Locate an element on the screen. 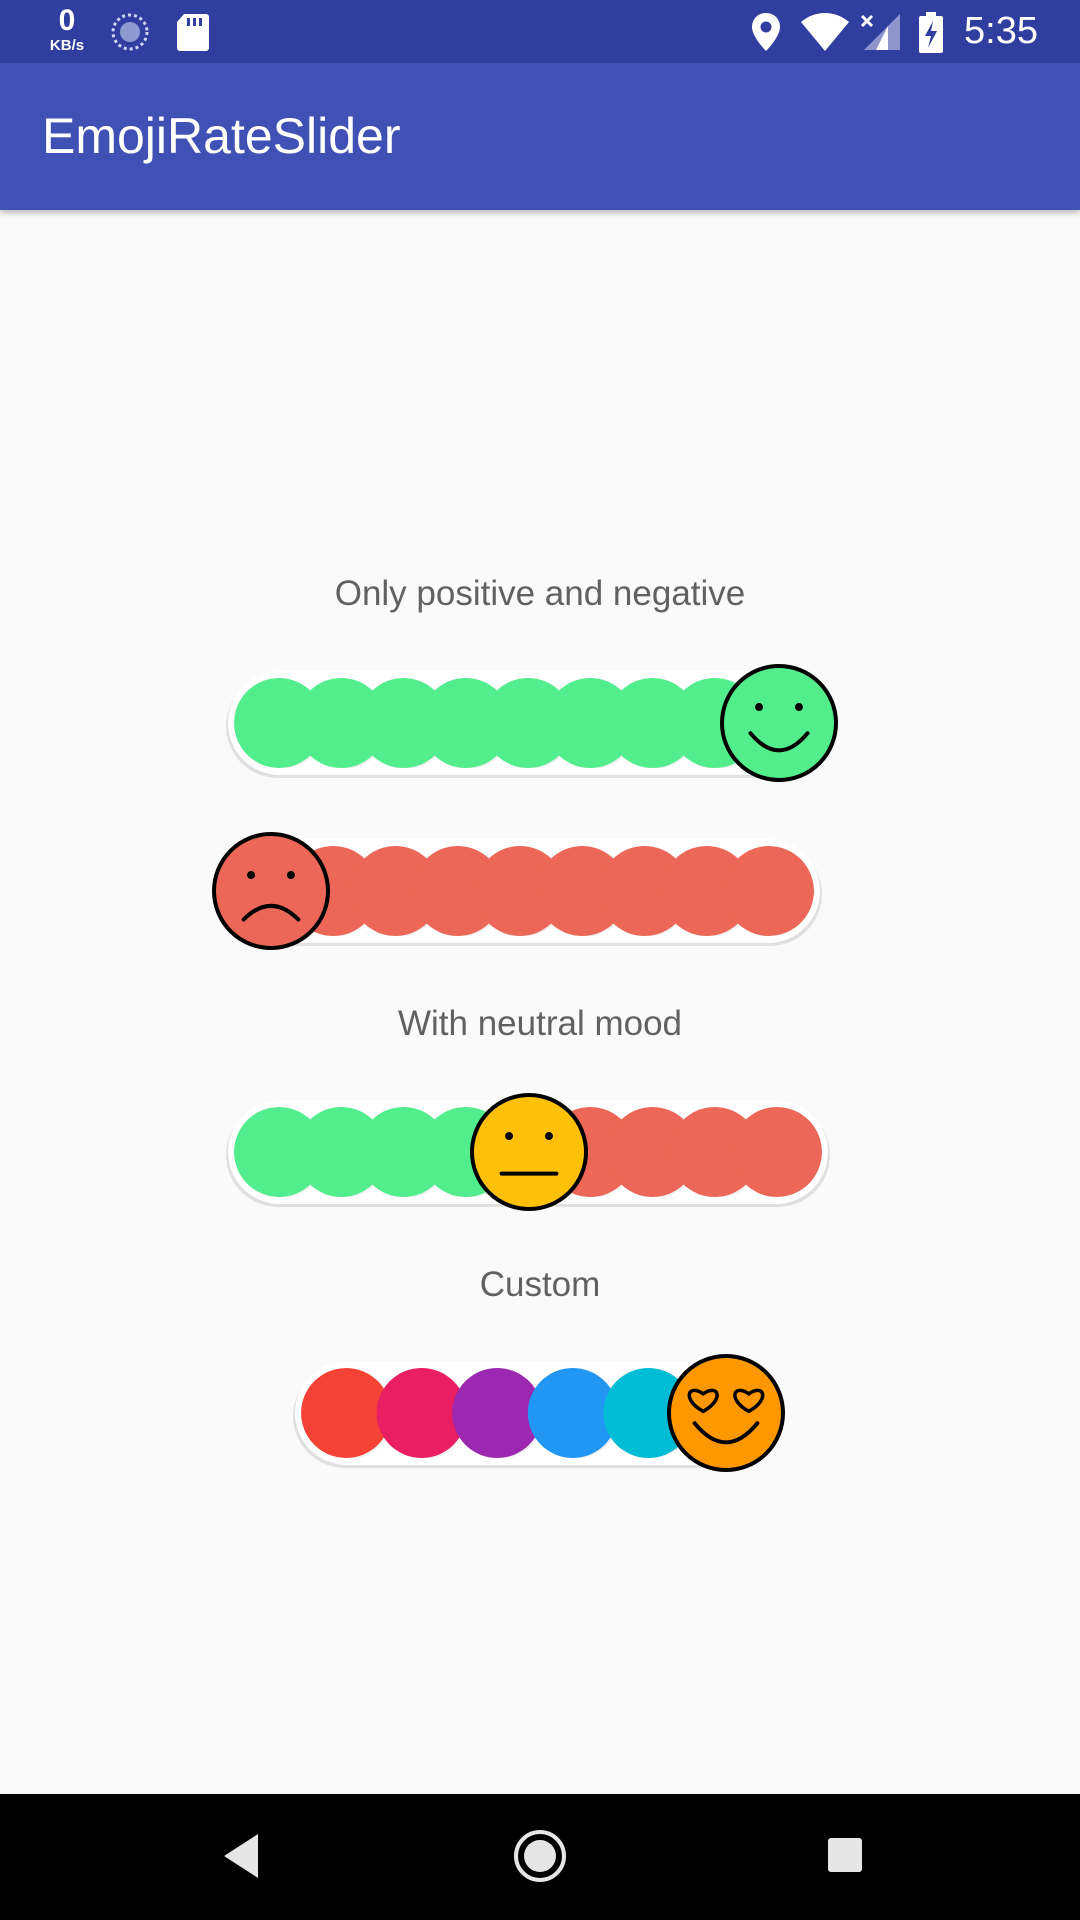 This screenshot has width=1080, height=1920. navigation-bar is located at coordinates (540, 1857).